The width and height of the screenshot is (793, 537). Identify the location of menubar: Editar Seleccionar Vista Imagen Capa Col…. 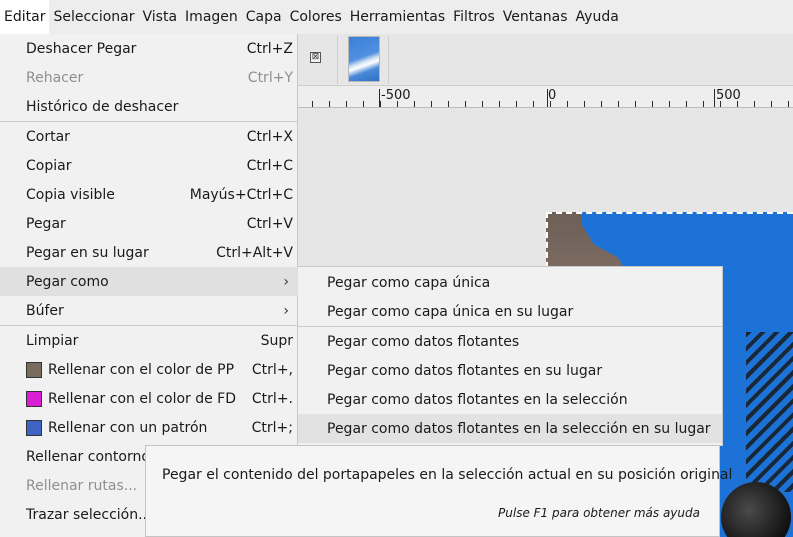
(396, 17).